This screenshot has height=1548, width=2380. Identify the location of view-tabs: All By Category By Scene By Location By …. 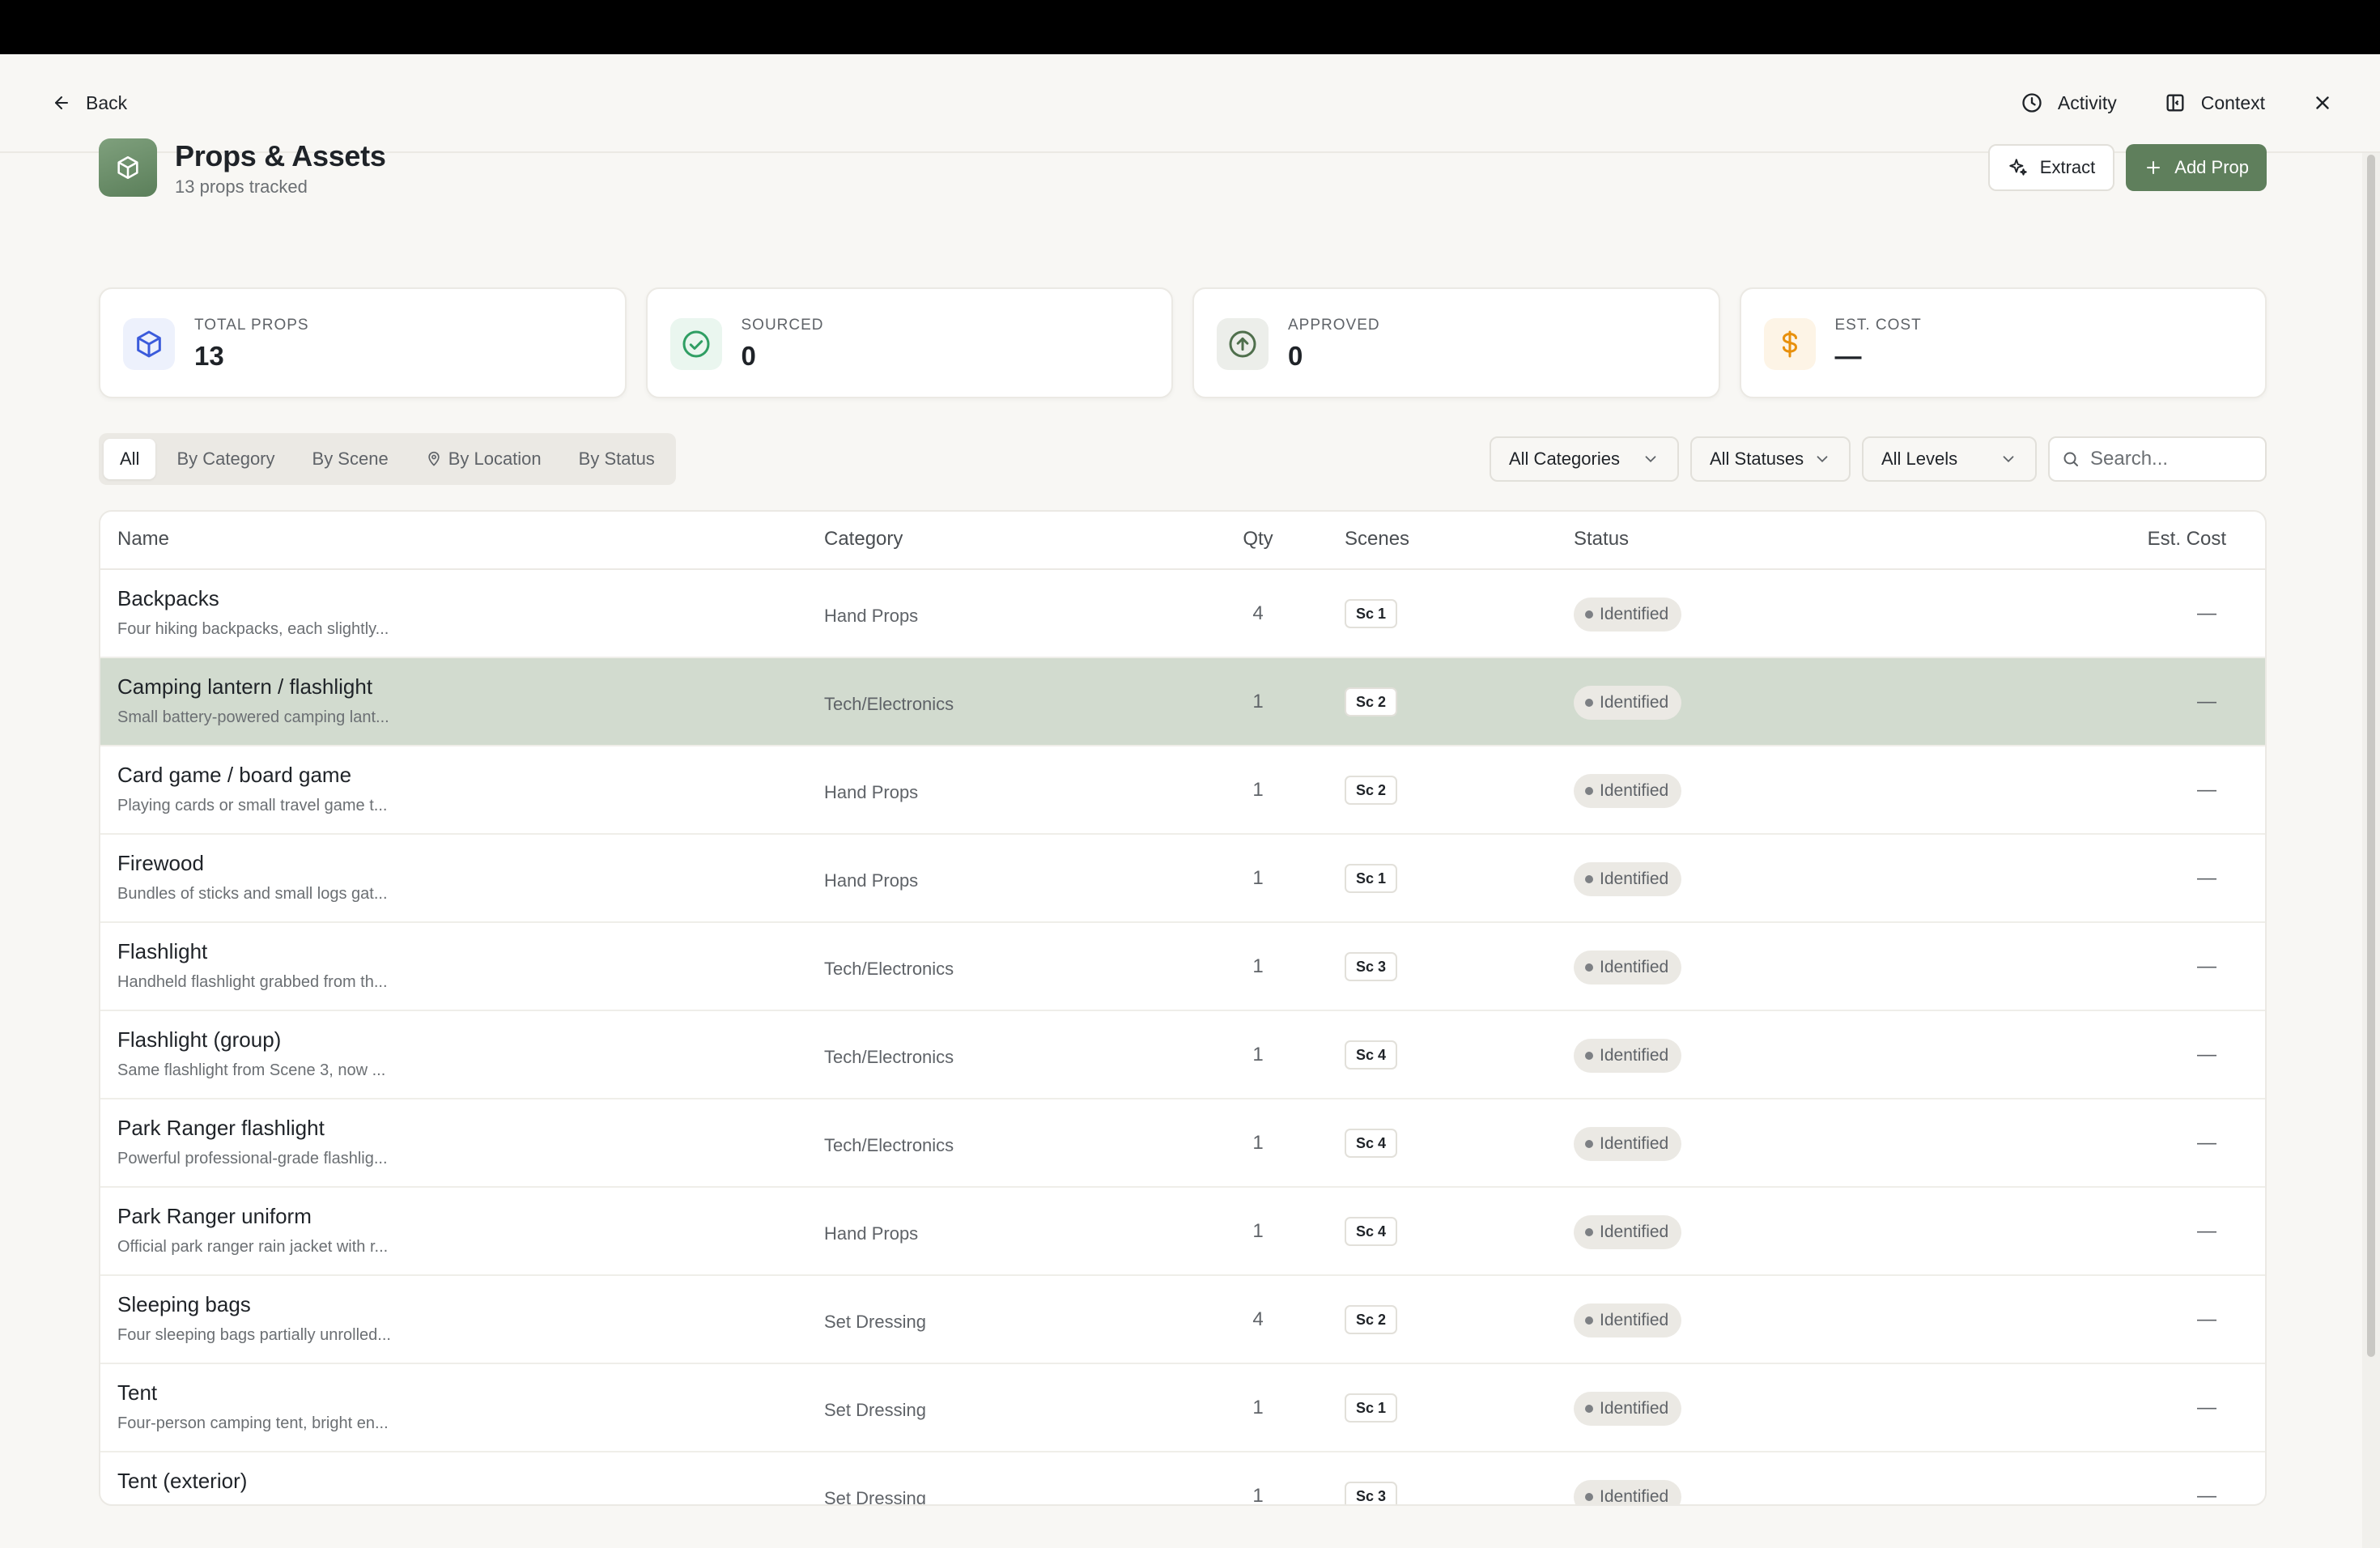
(387, 459).